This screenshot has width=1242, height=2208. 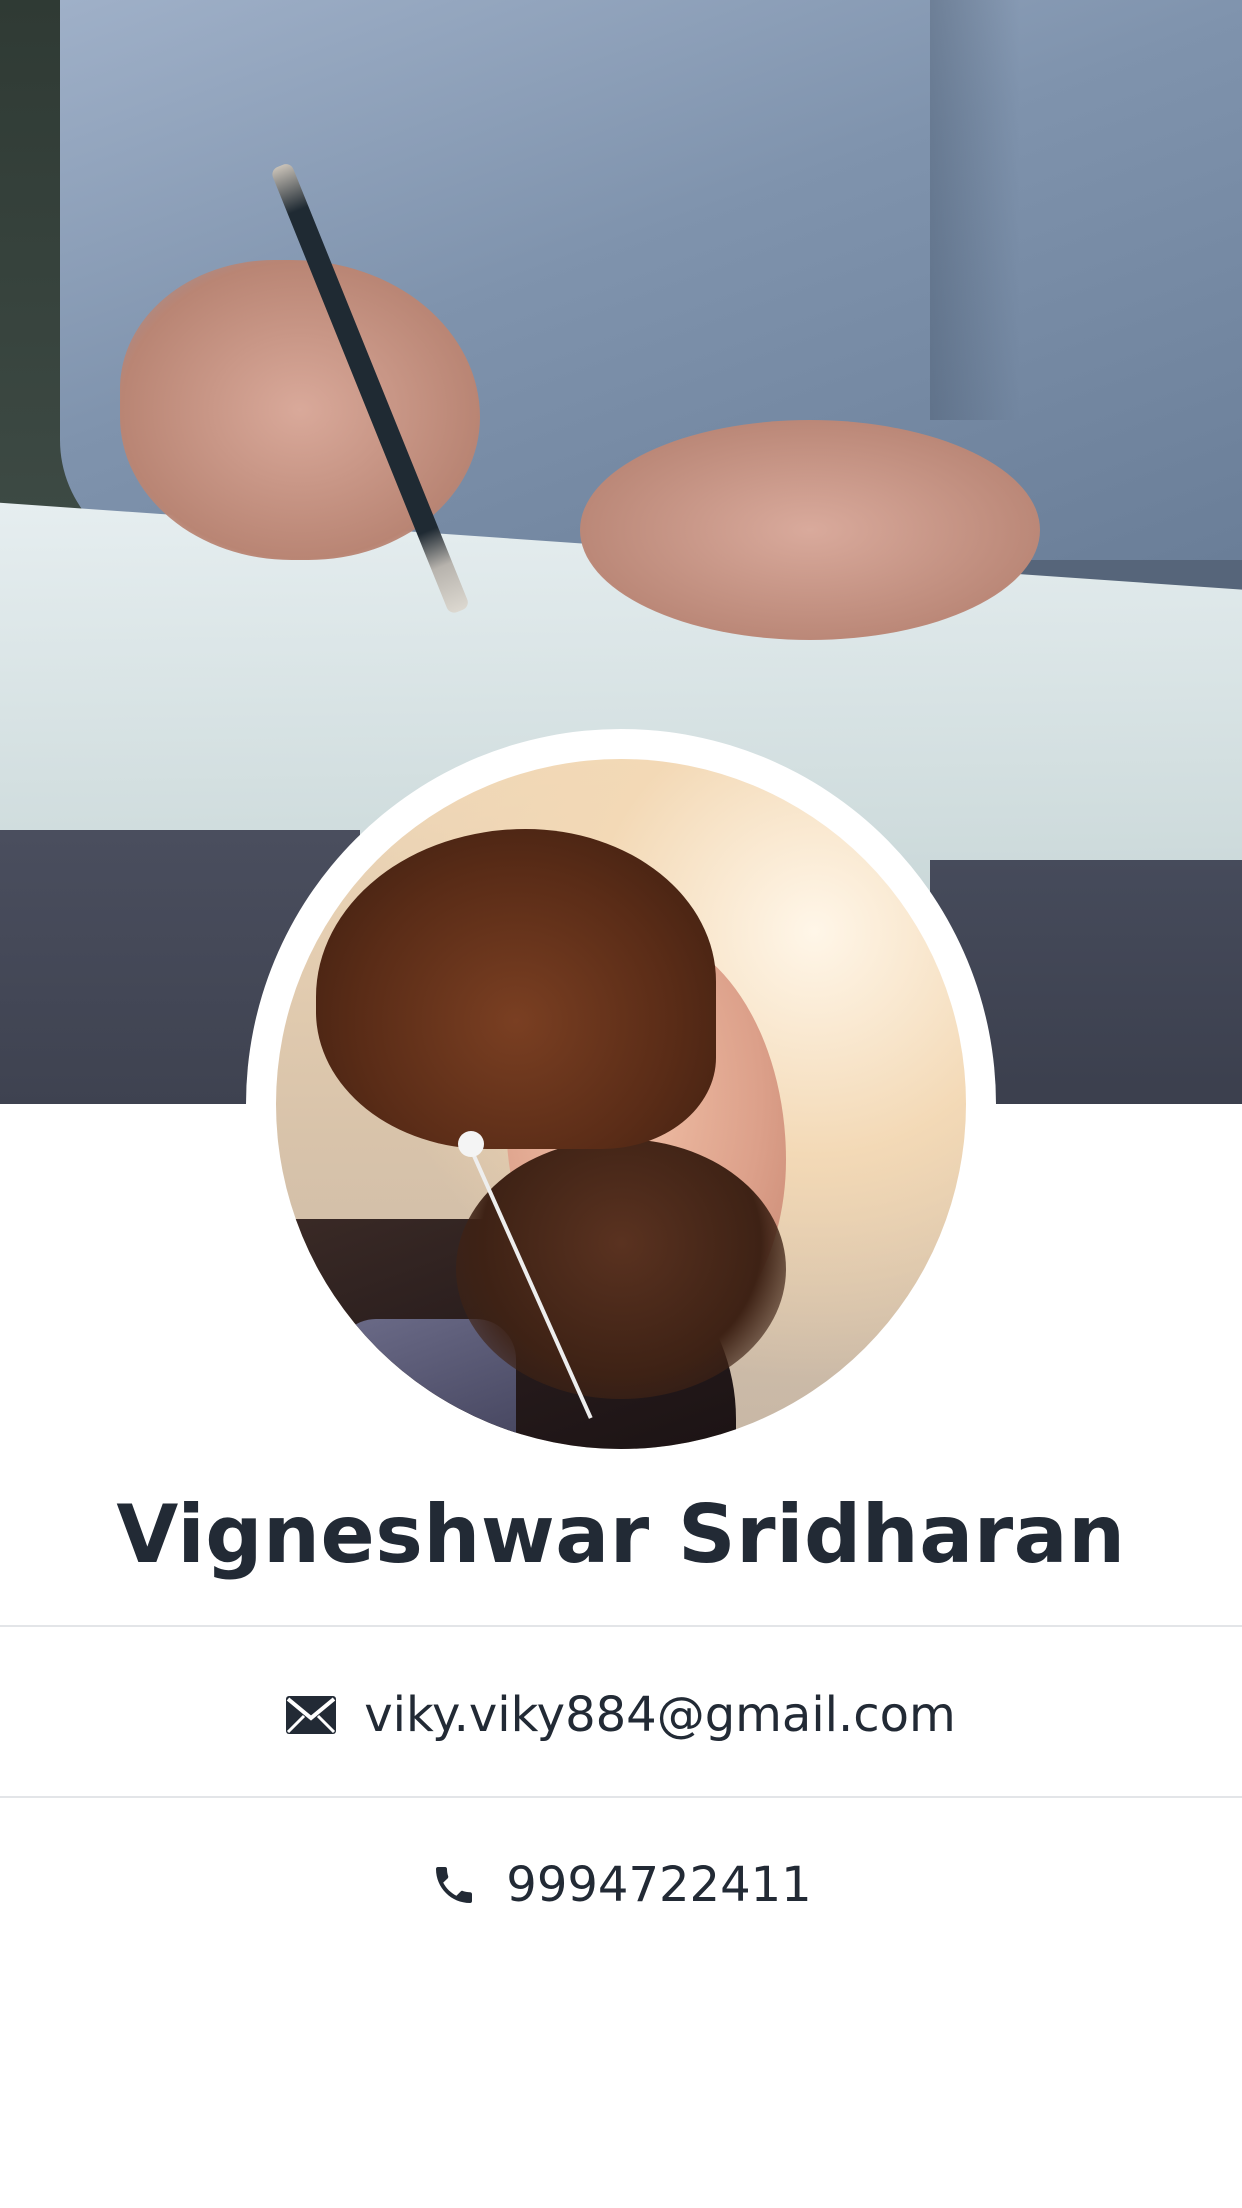 I want to click on phone-text: 9994722411, so click(x=658, y=1885).